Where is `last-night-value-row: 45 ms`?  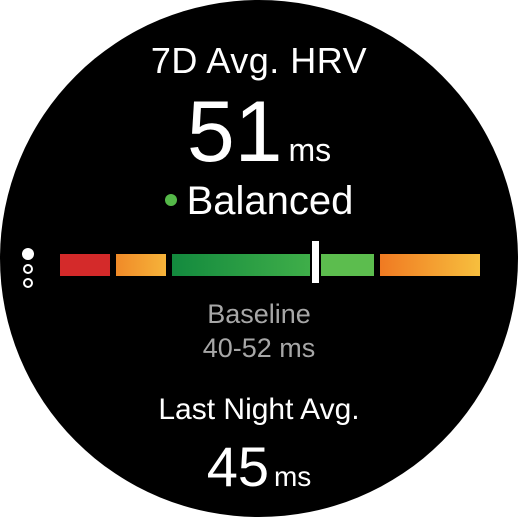 last-night-value-row: 45 ms is located at coordinates (259, 467).